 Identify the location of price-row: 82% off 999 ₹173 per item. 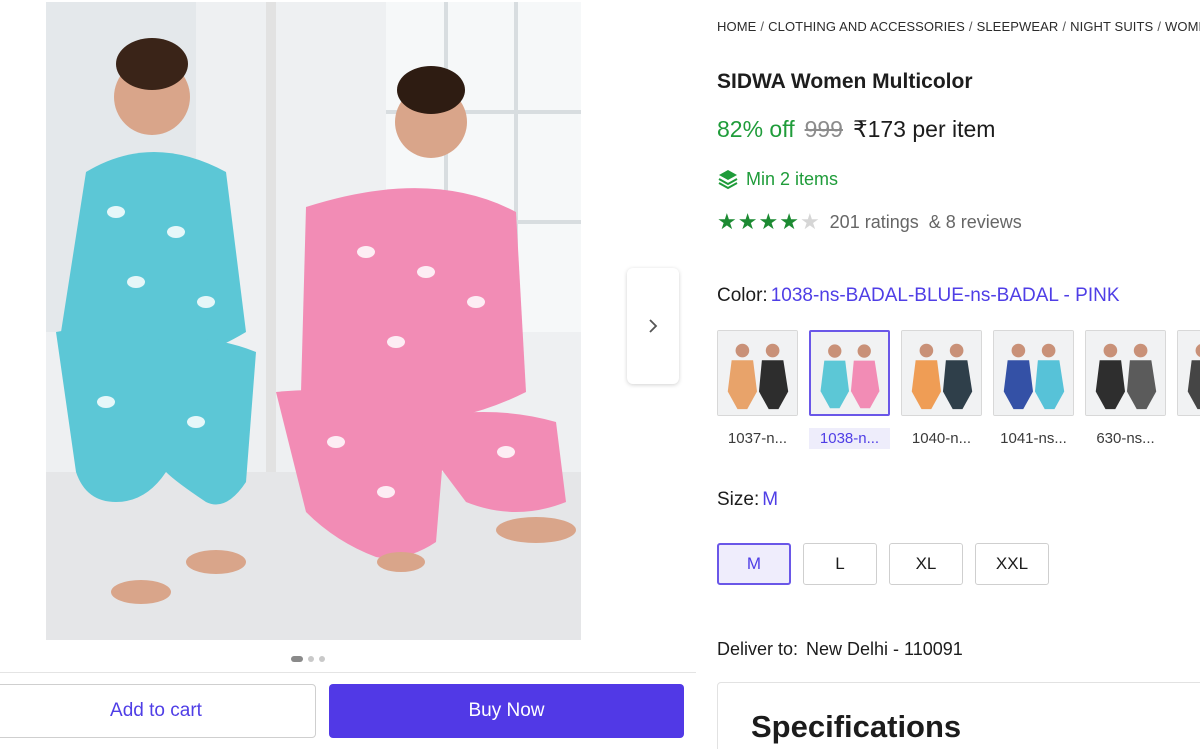
(856, 129).